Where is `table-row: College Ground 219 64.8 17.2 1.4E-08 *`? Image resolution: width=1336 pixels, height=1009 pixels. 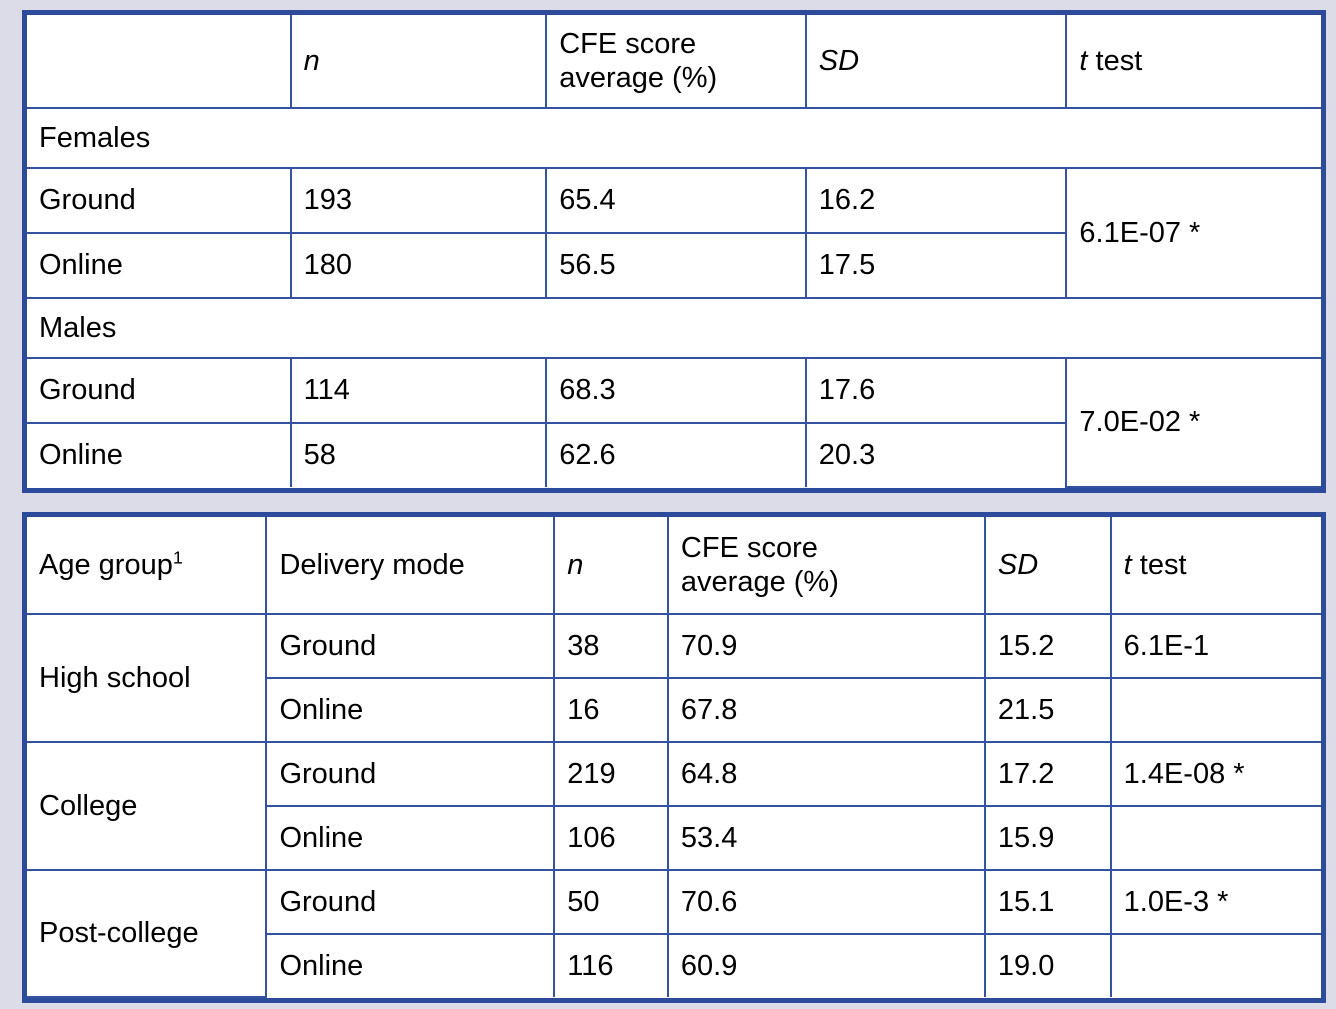
table-row: College Ground 219 64.8 17.2 1.4E-08 * is located at coordinates (674, 806).